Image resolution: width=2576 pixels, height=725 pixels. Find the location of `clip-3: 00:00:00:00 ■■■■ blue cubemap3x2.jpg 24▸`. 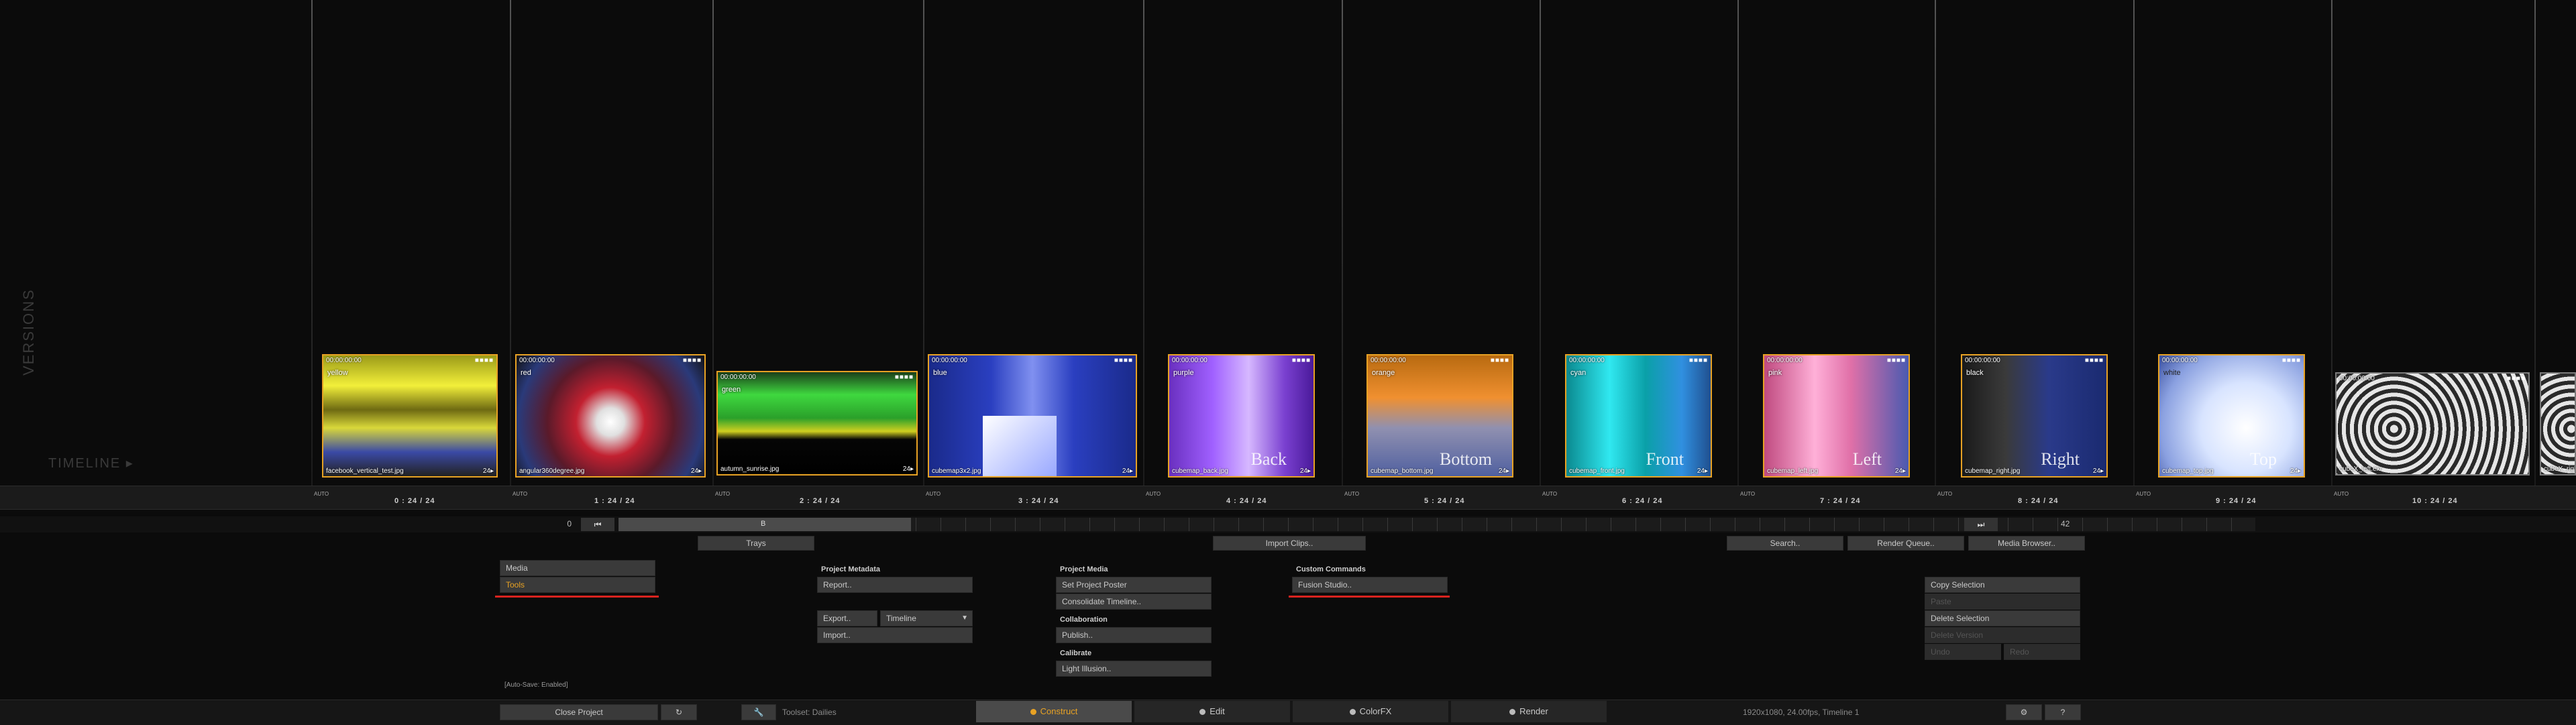

clip-3: 00:00:00:00 ■■■■ blue cubemap3x2.jpg 24▸ is located at coordinates (1032, 416).